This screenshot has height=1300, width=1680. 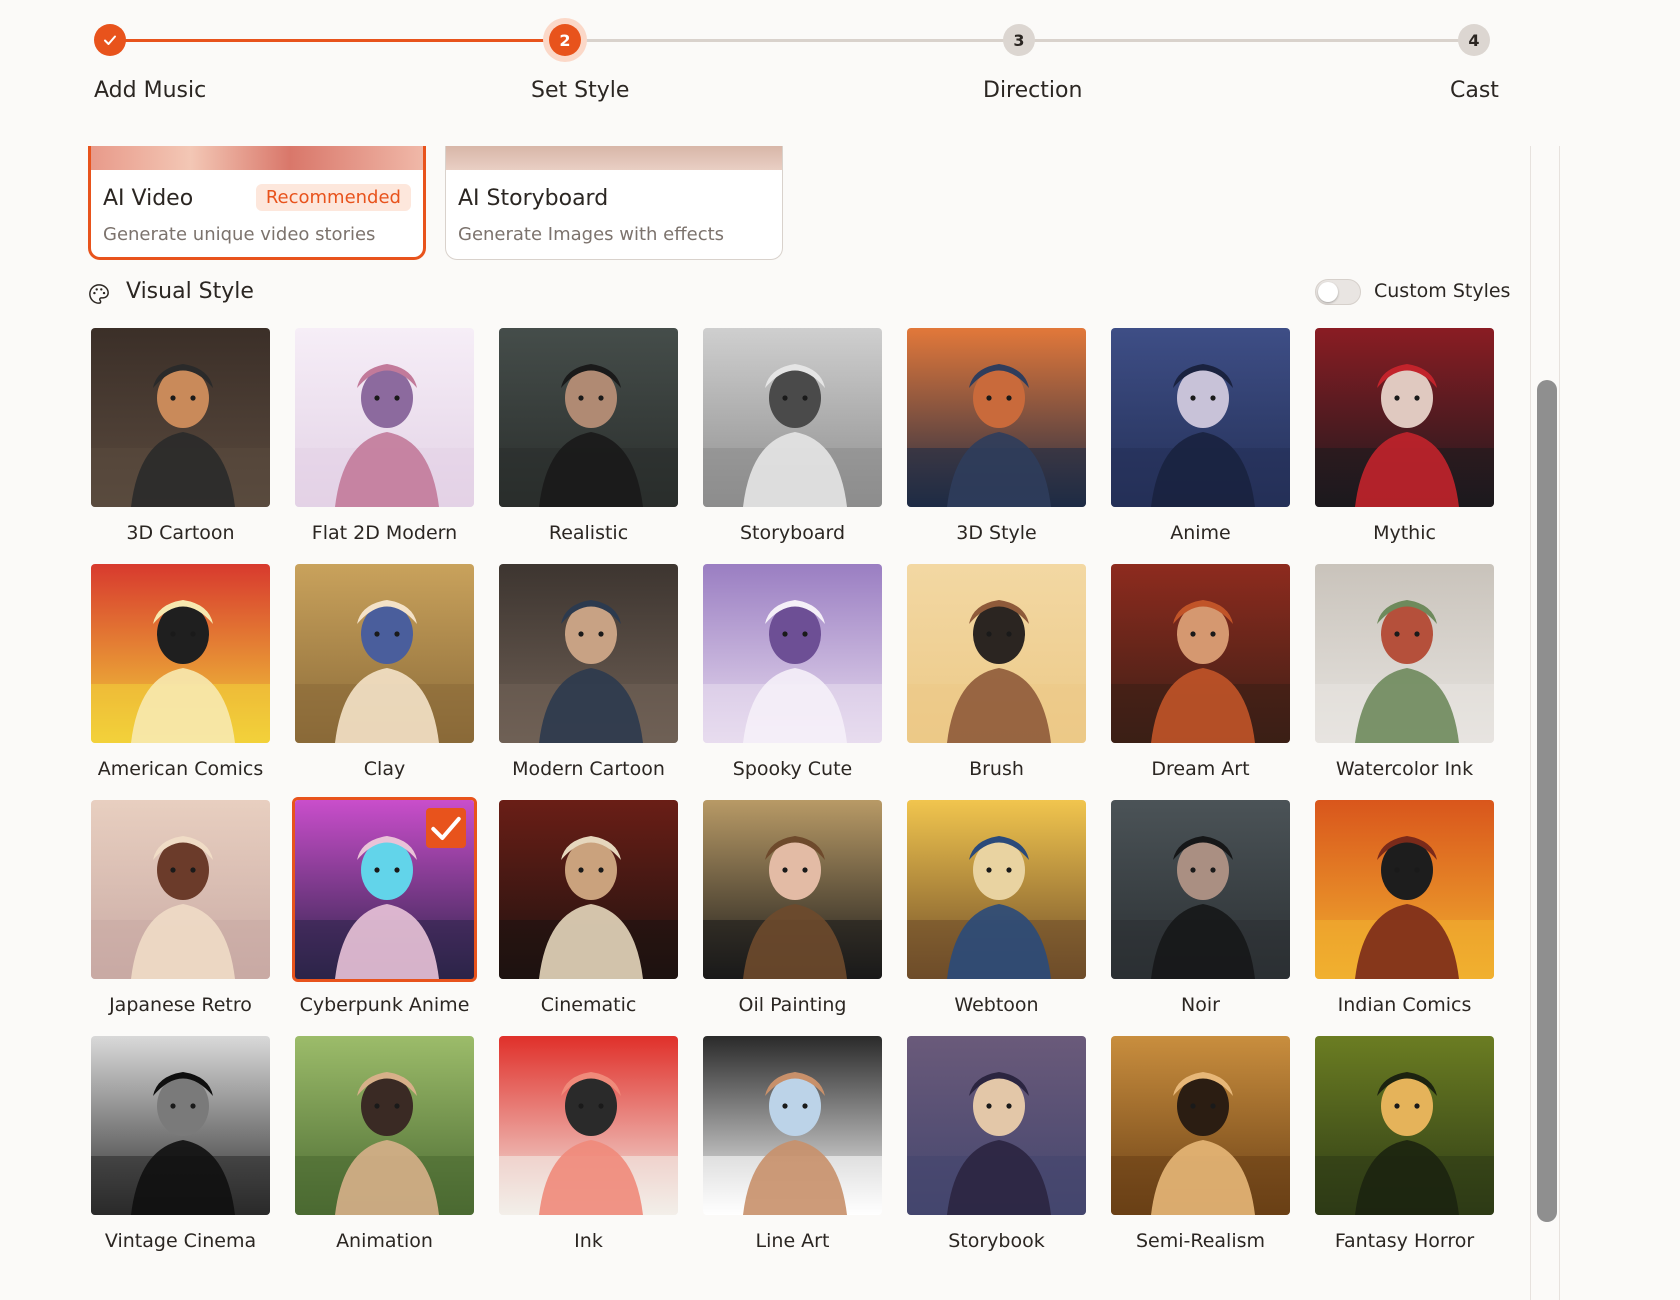 I want to click on style-option-oil-painting: Oil Painting, so click(x=792, y=908).